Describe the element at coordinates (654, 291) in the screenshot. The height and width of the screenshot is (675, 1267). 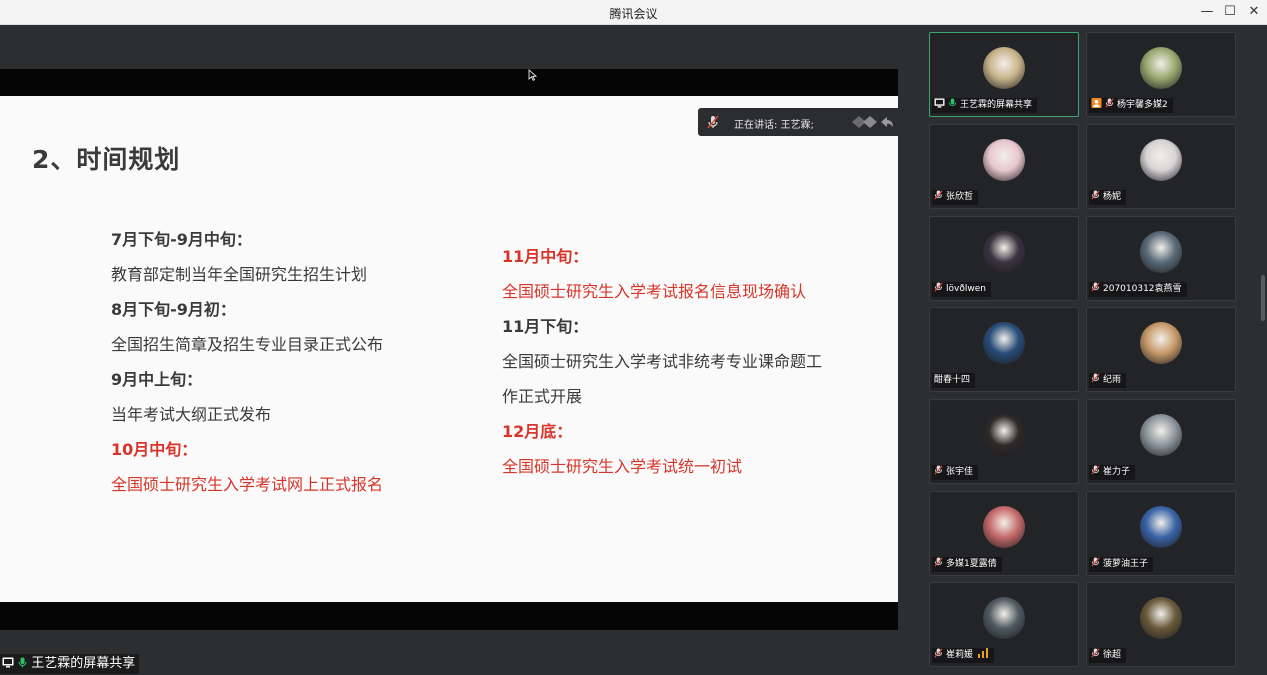
I see `slide-line: 全国硕士研究生入学考试报名信息现场确认` at that location.